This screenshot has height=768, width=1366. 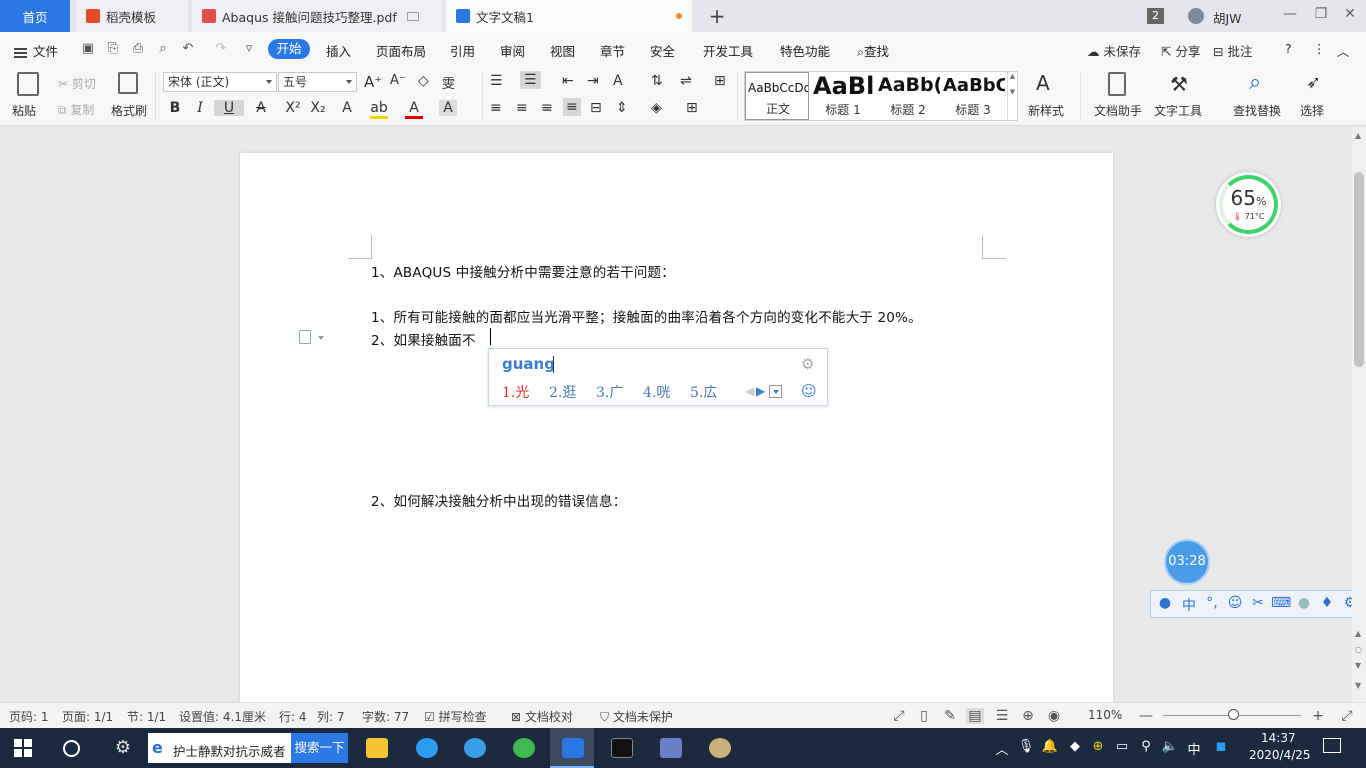 What do you see at coordinates (950, 716) in the screenshot?
I see `pen-icon: ✎` at bounding box center [950, 716].